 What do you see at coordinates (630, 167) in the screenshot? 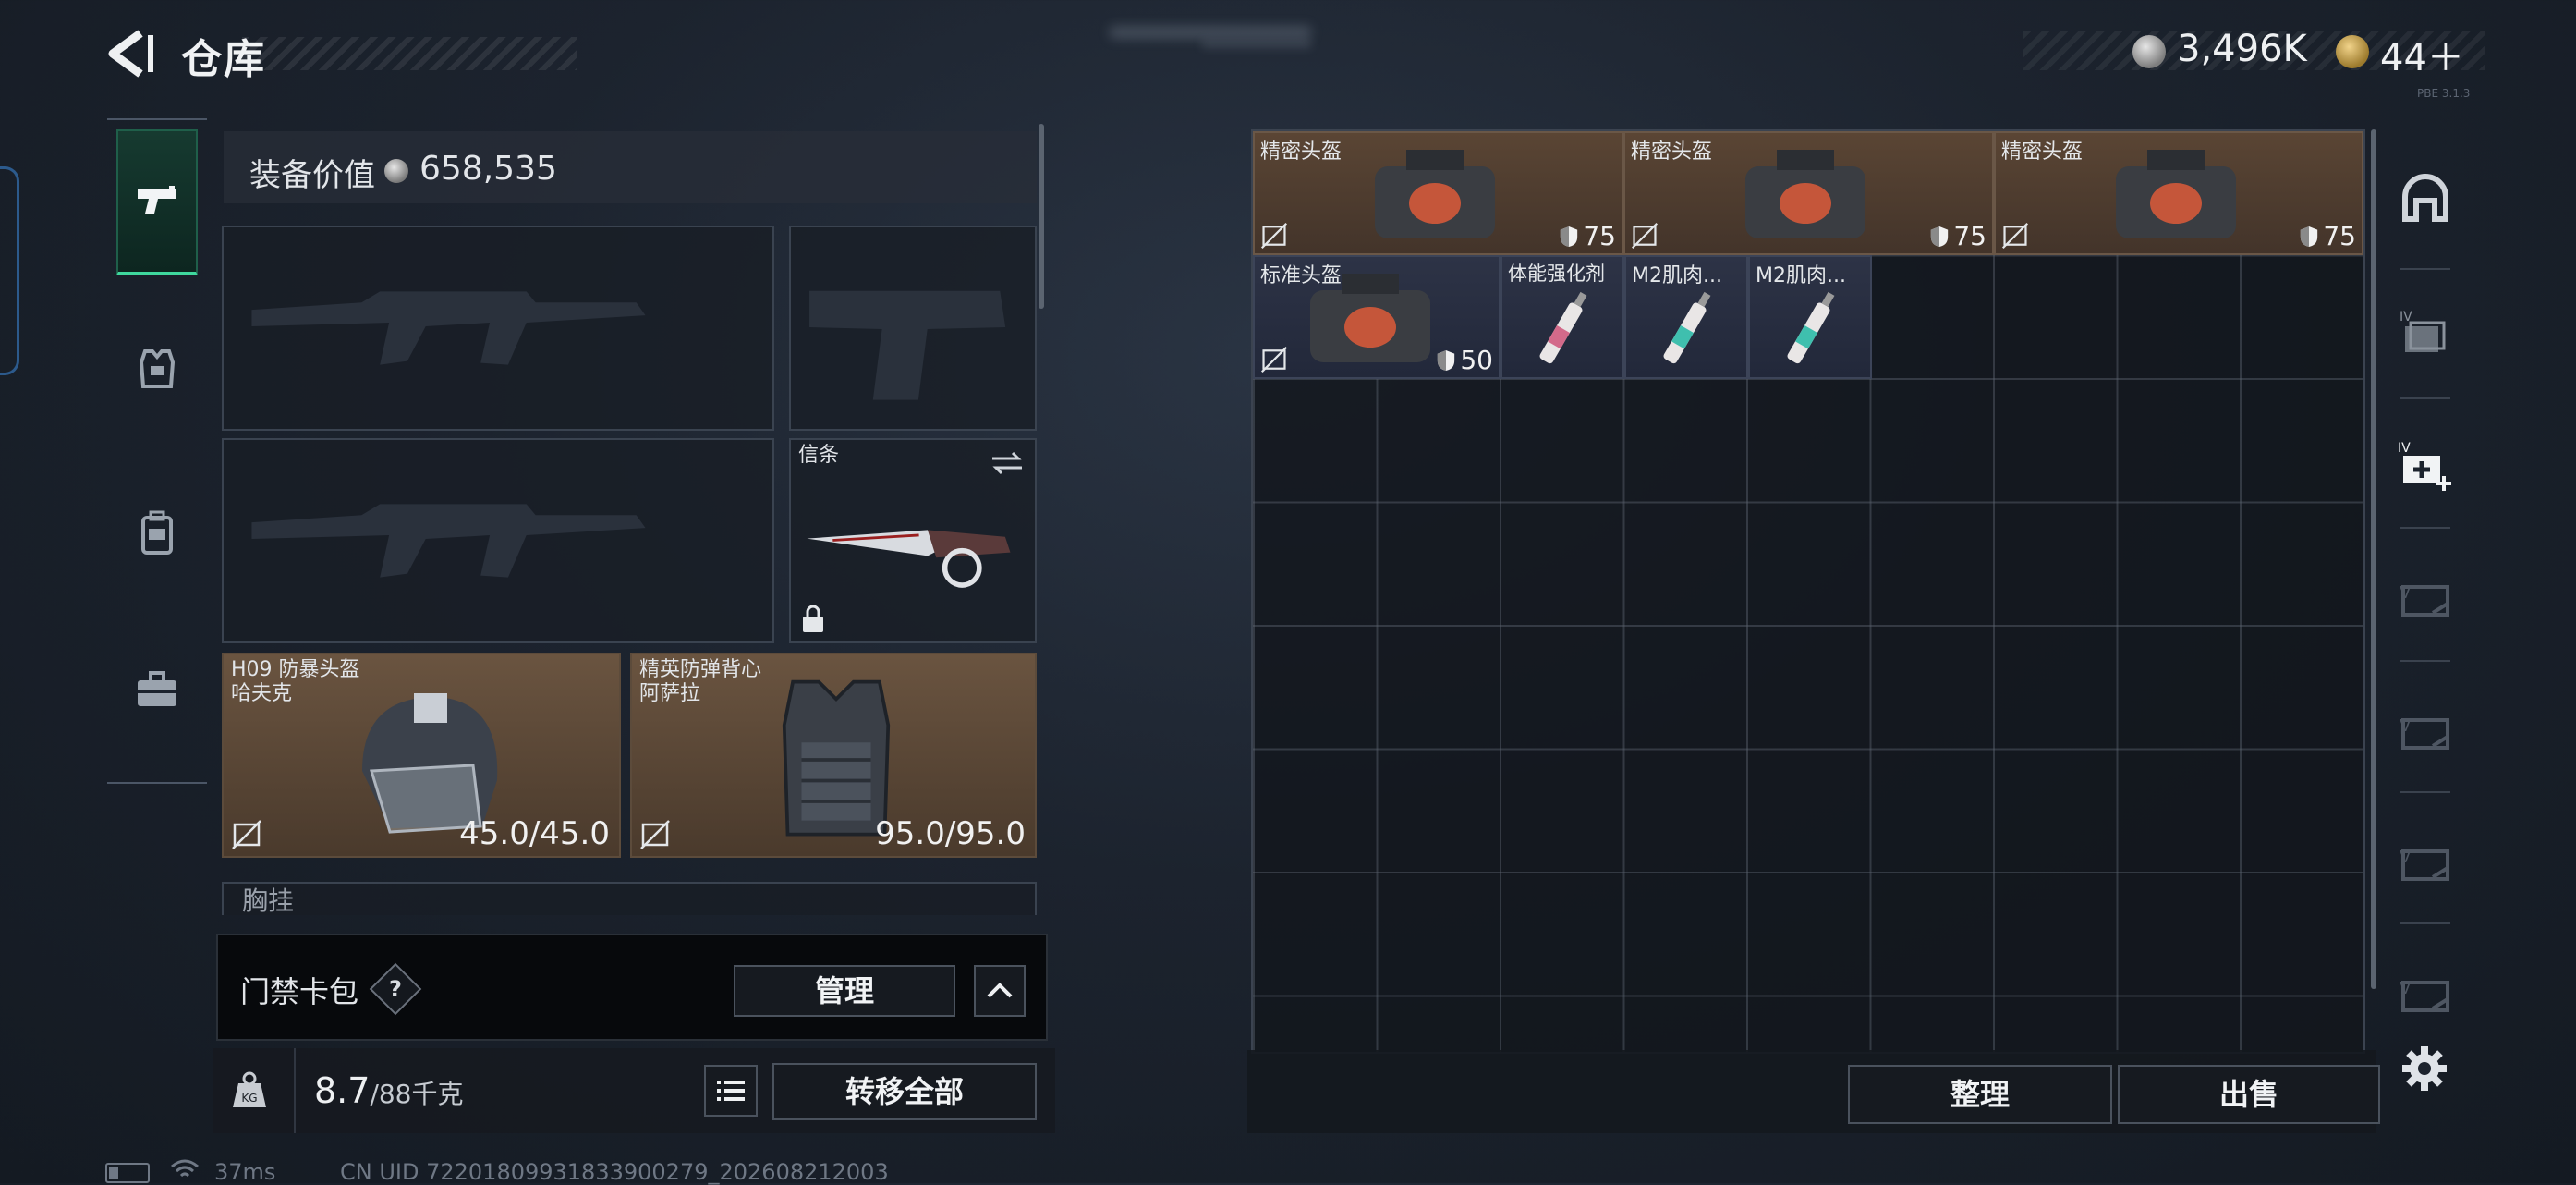
I see `equipment-value-row: 装备价值 658,535` at bounding box center [630, 167].